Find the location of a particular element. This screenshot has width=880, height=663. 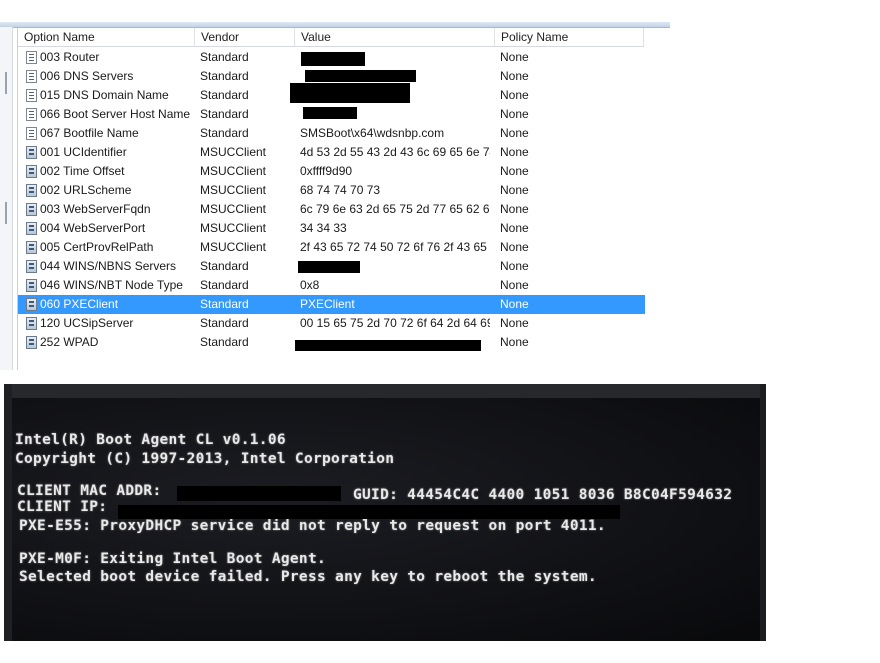

monitor-bezel-left is located at coordinates (8, 512).